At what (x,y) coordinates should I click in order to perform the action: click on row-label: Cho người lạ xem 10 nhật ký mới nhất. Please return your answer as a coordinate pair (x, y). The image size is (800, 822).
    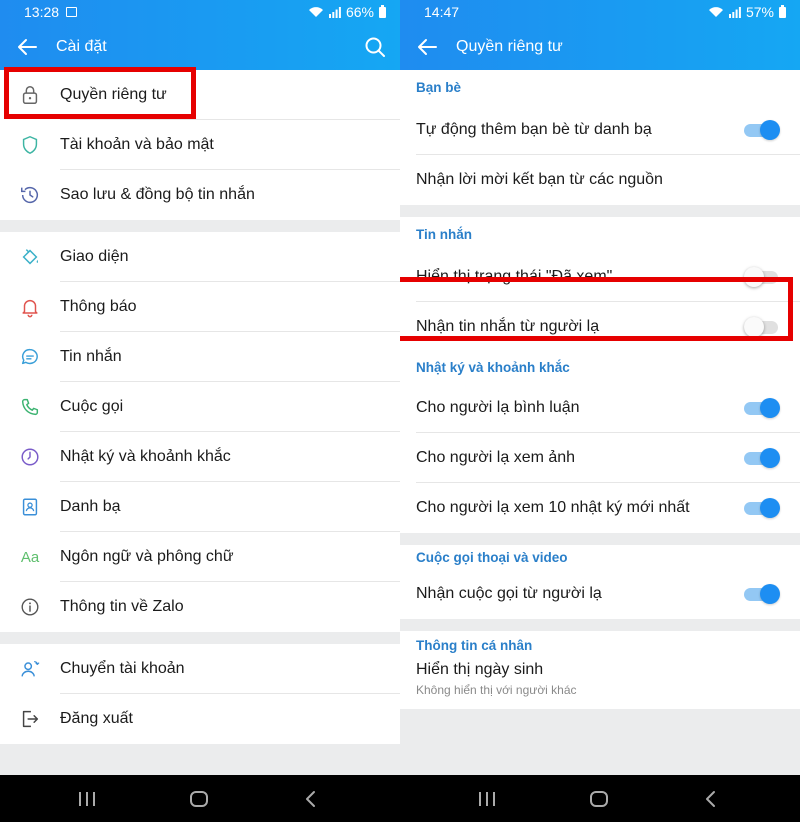
    Looking at the image, I should click on (553, 507).